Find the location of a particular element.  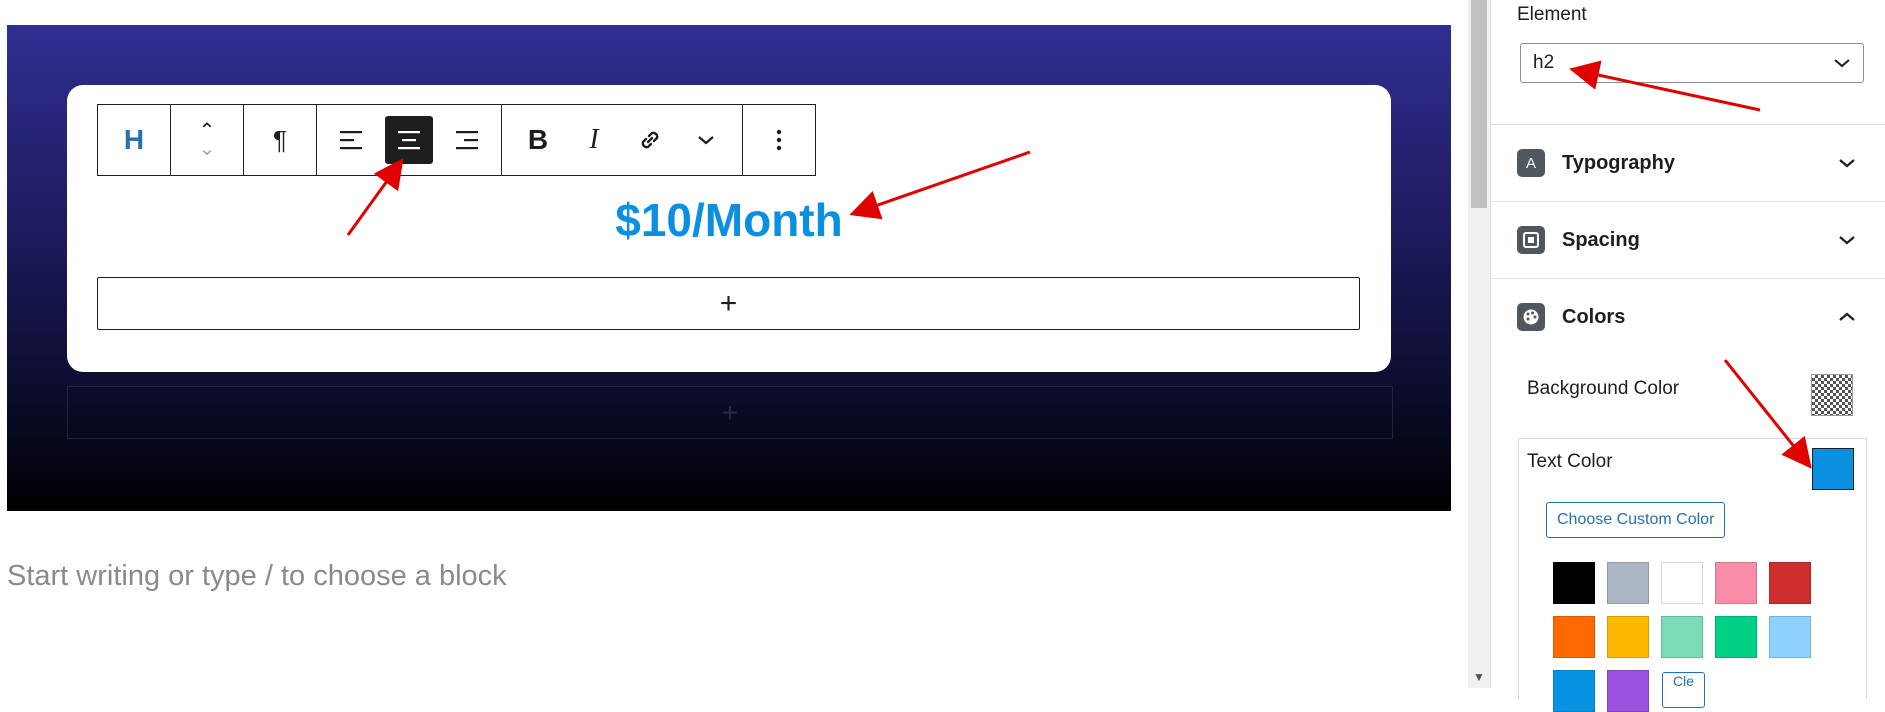

link-button is located at coordinates (650, 140).